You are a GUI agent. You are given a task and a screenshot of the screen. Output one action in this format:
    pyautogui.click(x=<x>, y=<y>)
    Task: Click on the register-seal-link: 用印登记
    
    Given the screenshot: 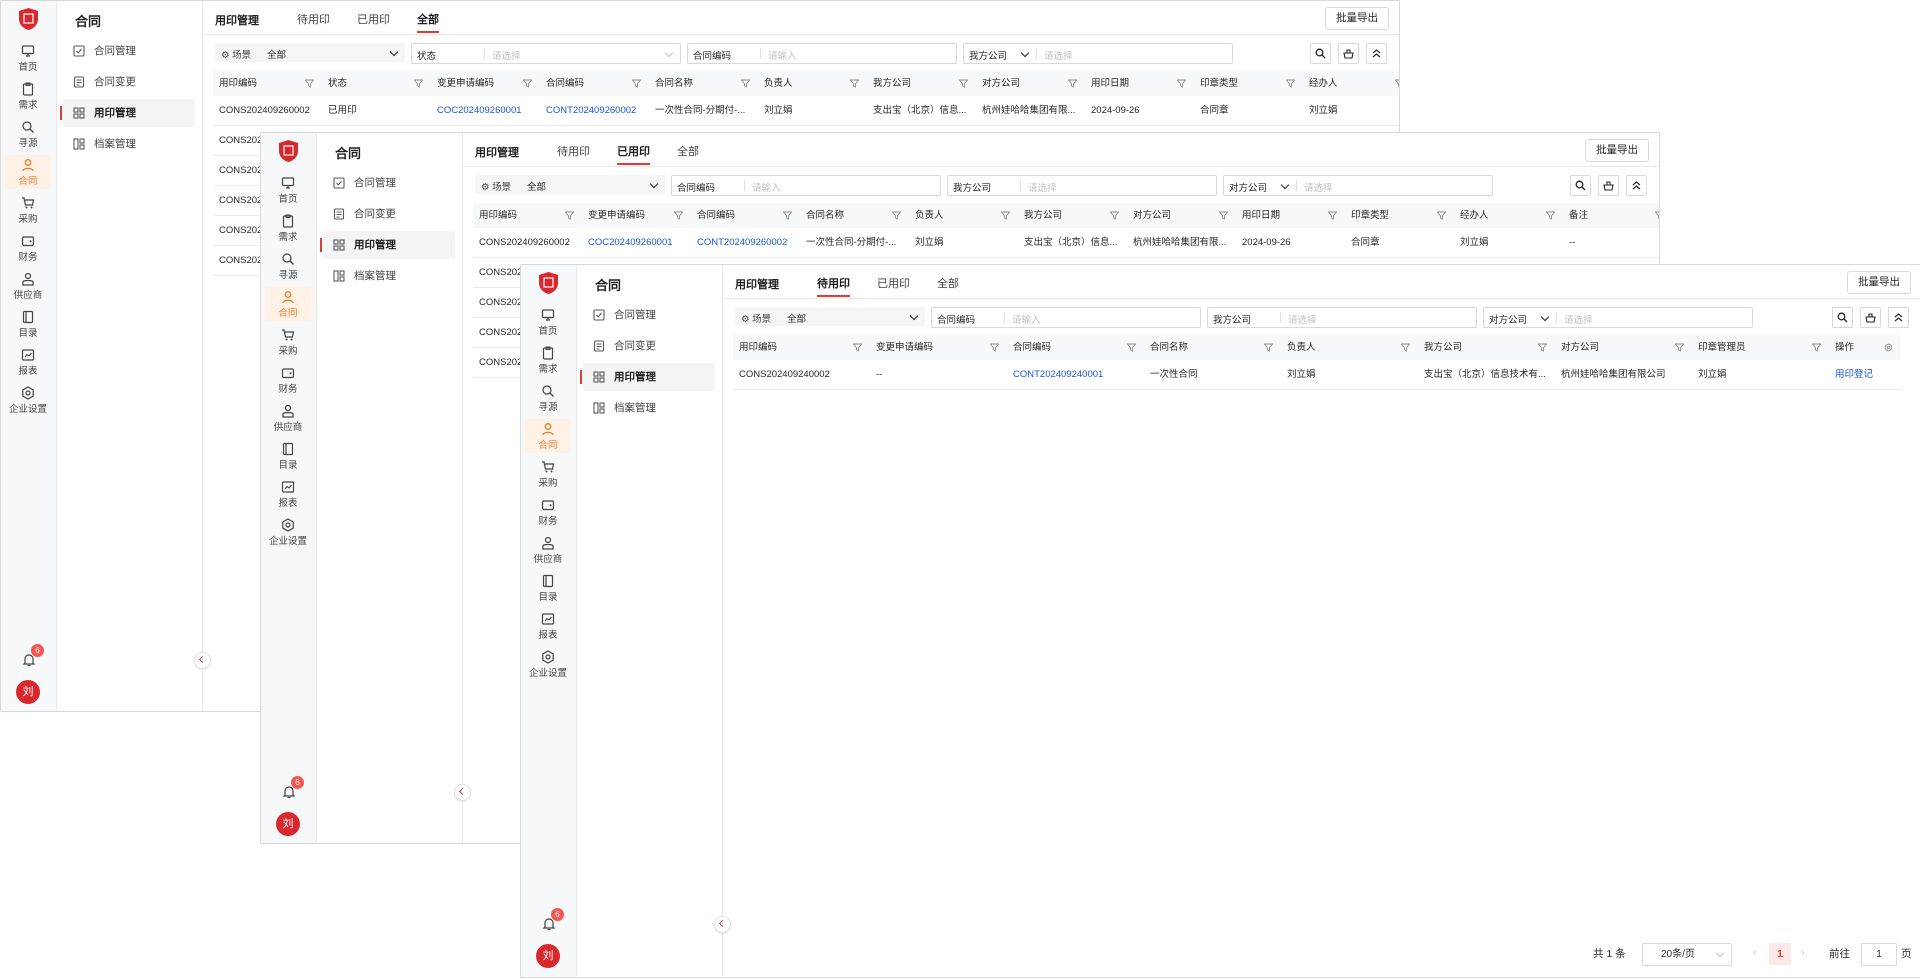 What is the action you would take?
    pyautogui.click(x=1865, y=374)
    